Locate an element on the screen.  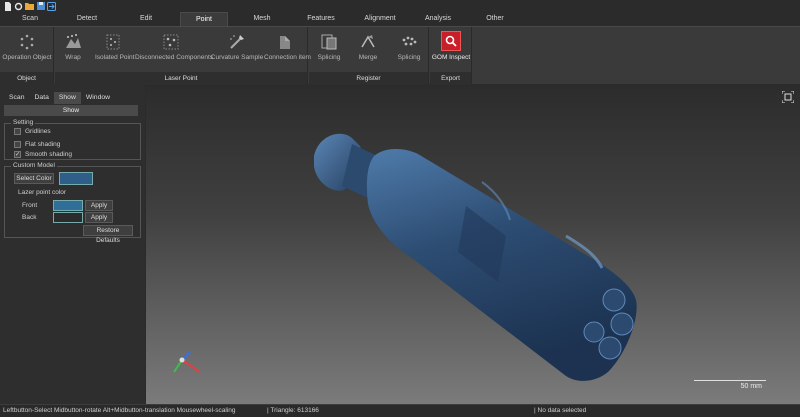
model-color-swatch is located at coordinates (76, 178).